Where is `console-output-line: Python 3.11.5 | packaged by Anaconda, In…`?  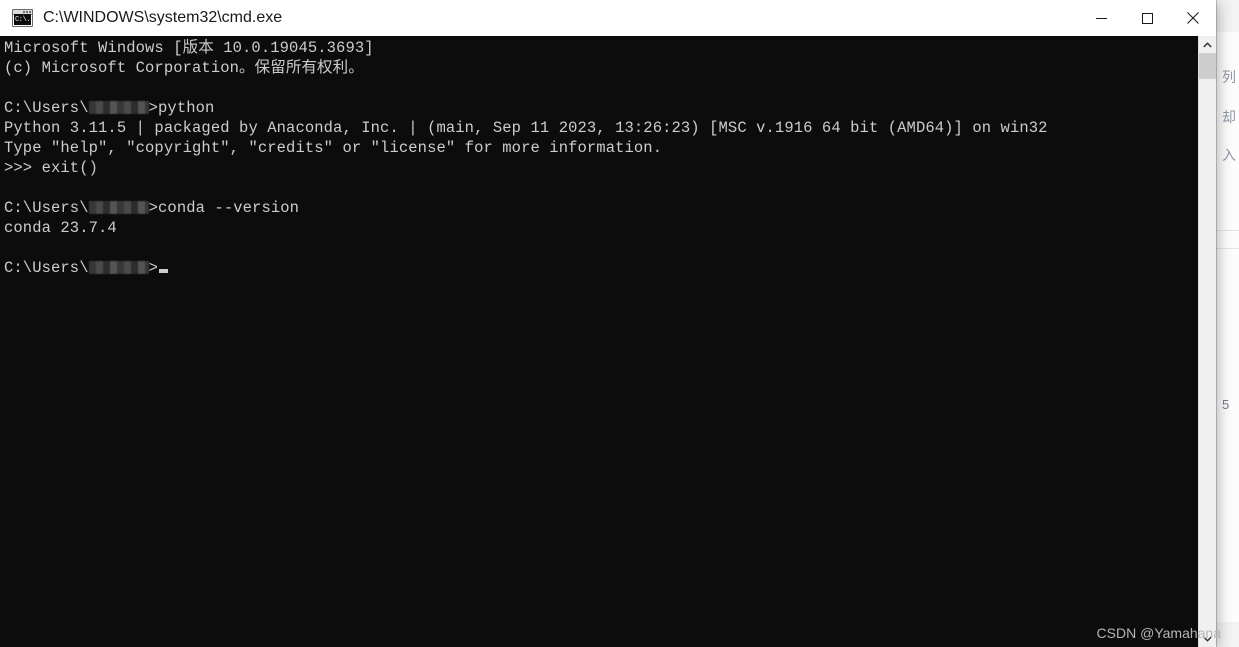 console-output-line: Python 3.11.5 | packaged by Anaconda, In… is located at coordinates (526, 128).